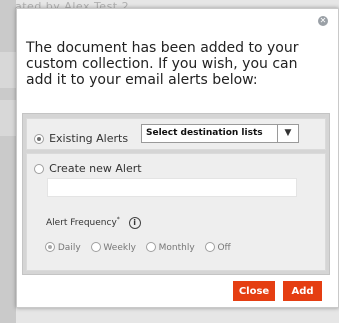 The height and width of the screenshot is (323, 339). I want to click on frequency-radio-daily, so click(50, 247).